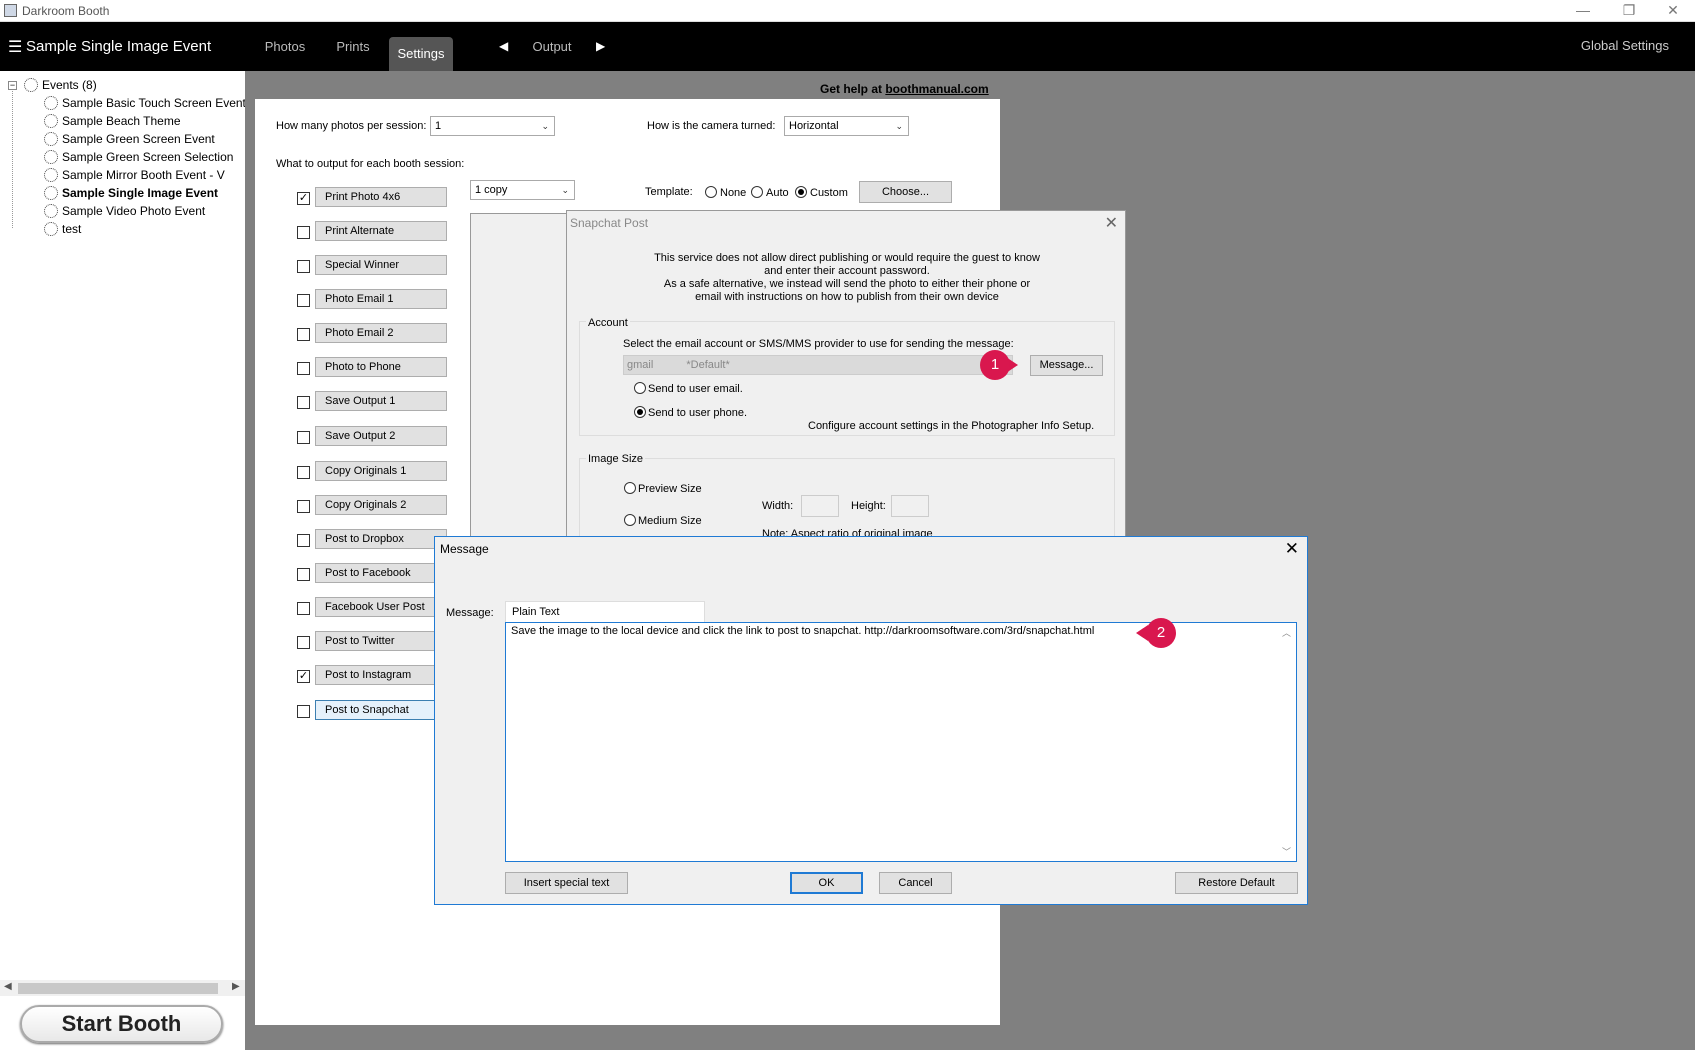 The width and height of the screenshot is (1695, 1050). Describe the element at coordinates (820, 506) in the screenshot. I see `width-field` at that location.